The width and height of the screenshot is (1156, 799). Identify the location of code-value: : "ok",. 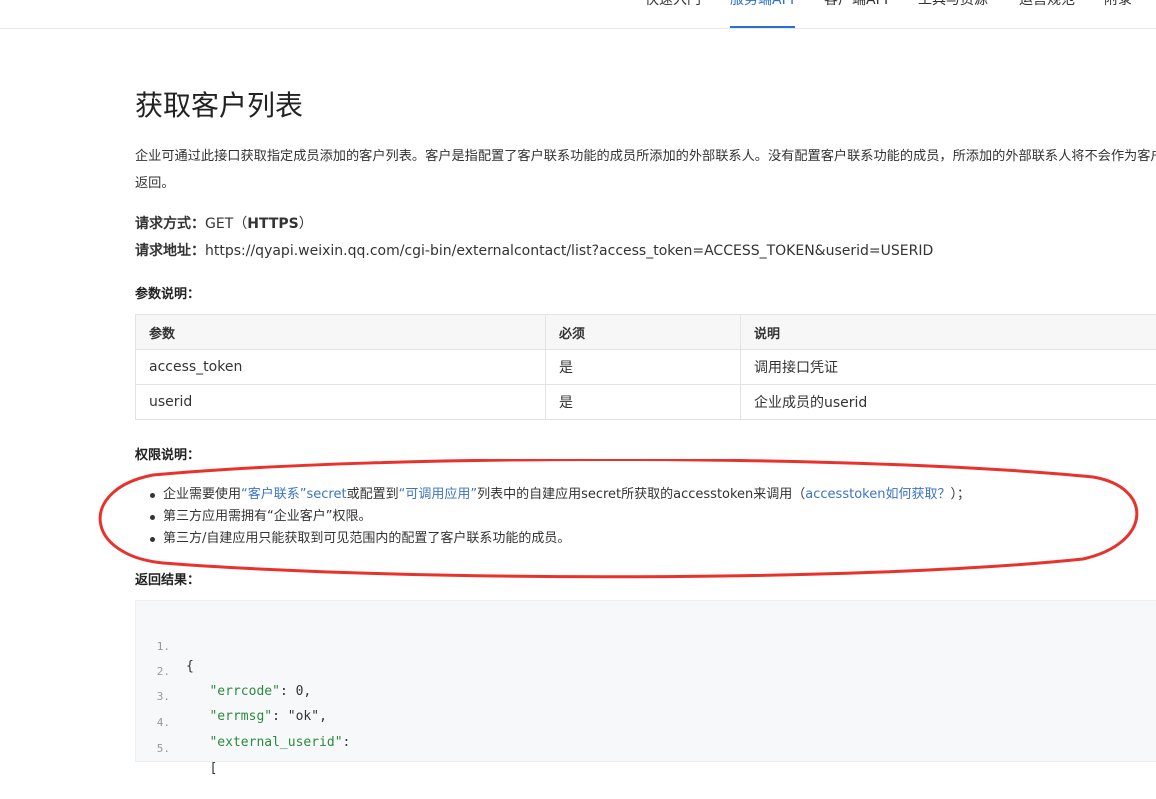
(299, 716).